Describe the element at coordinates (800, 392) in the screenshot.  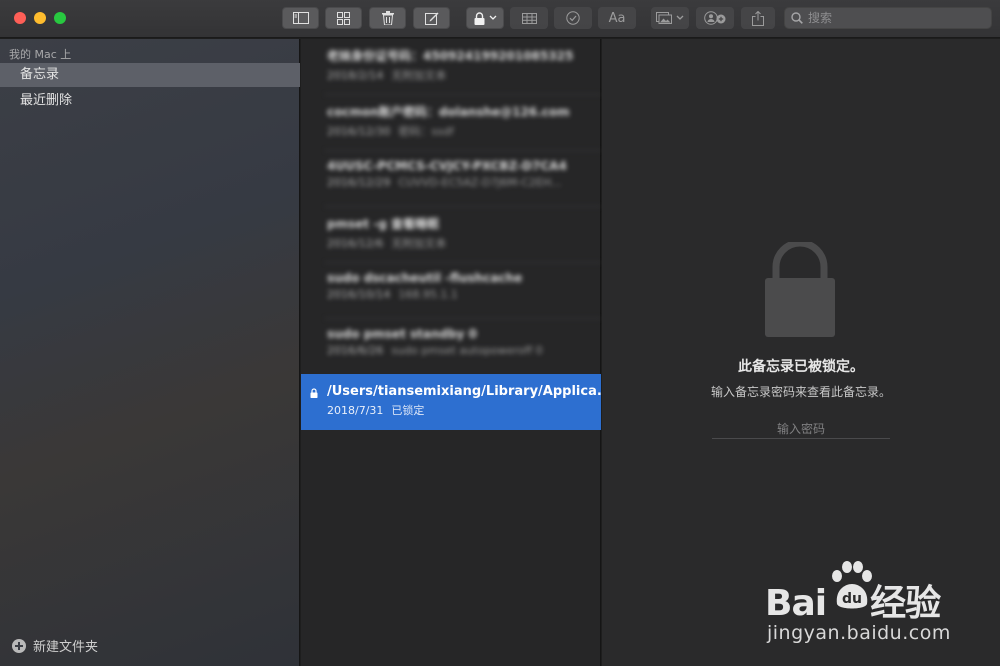
I see `locked-message-subtitle: 输入备忘录密码来查看此备忘录。` at that location.